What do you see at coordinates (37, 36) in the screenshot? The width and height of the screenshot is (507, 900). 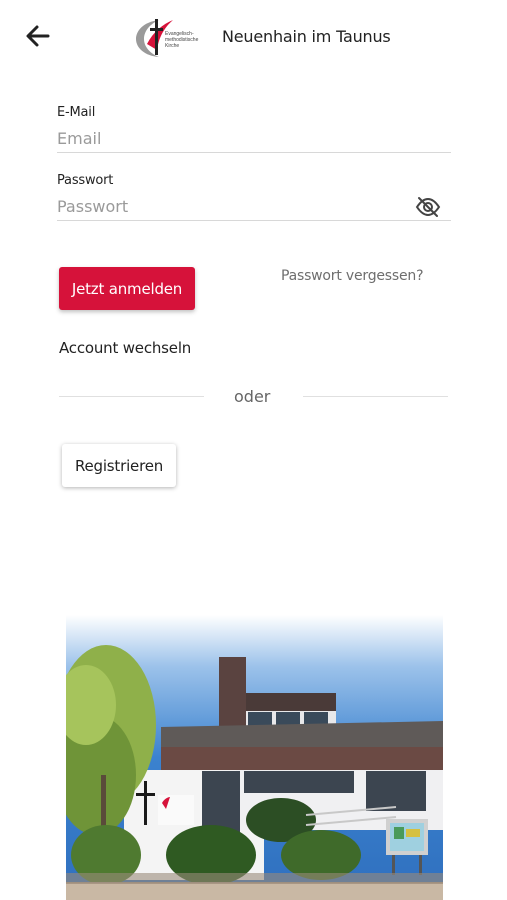 I see `arrow-left-icon` at bounding box center [37, 36].